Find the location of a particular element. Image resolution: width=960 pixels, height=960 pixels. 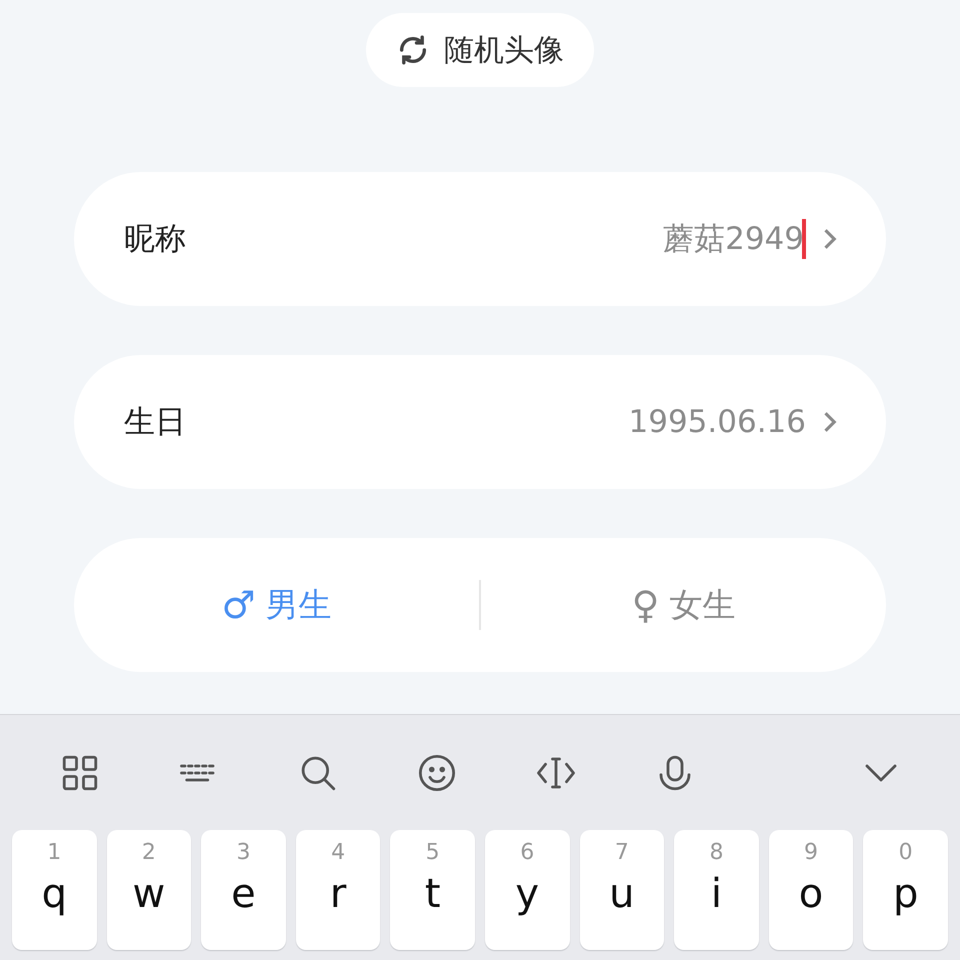

keyboard-key: 7 u is located at coordinates (622, 890).